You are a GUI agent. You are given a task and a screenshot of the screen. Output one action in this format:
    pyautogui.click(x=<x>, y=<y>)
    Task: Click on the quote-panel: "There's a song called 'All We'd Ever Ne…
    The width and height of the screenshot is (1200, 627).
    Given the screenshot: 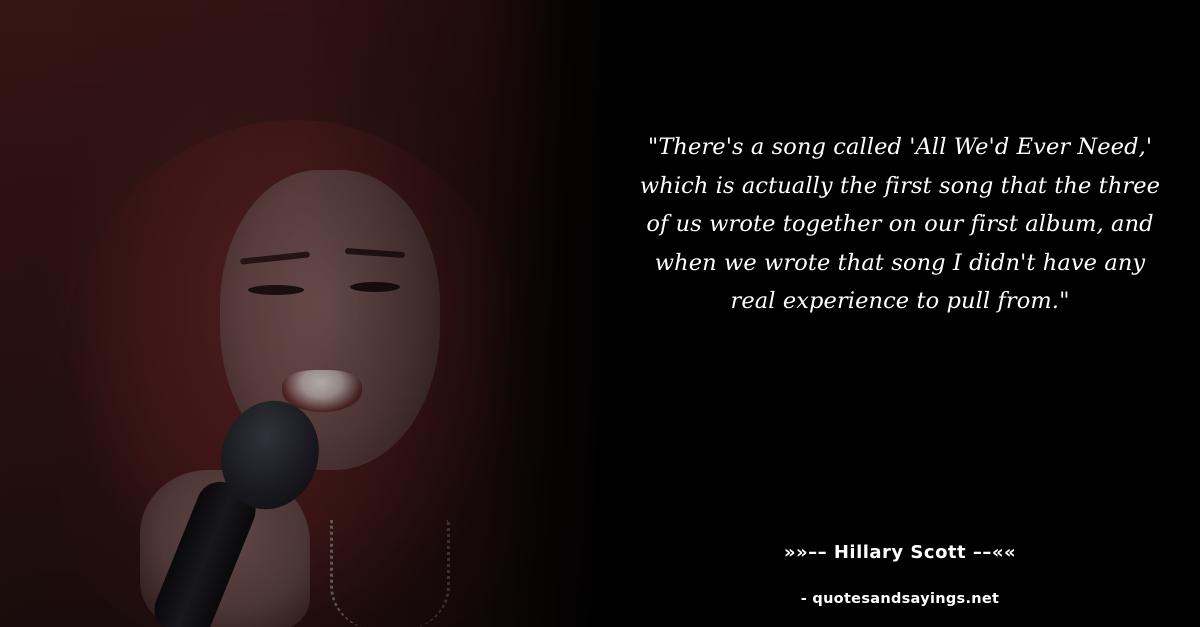 What is the action you would take?
    pyautogui.click(x=900, y=224)
    